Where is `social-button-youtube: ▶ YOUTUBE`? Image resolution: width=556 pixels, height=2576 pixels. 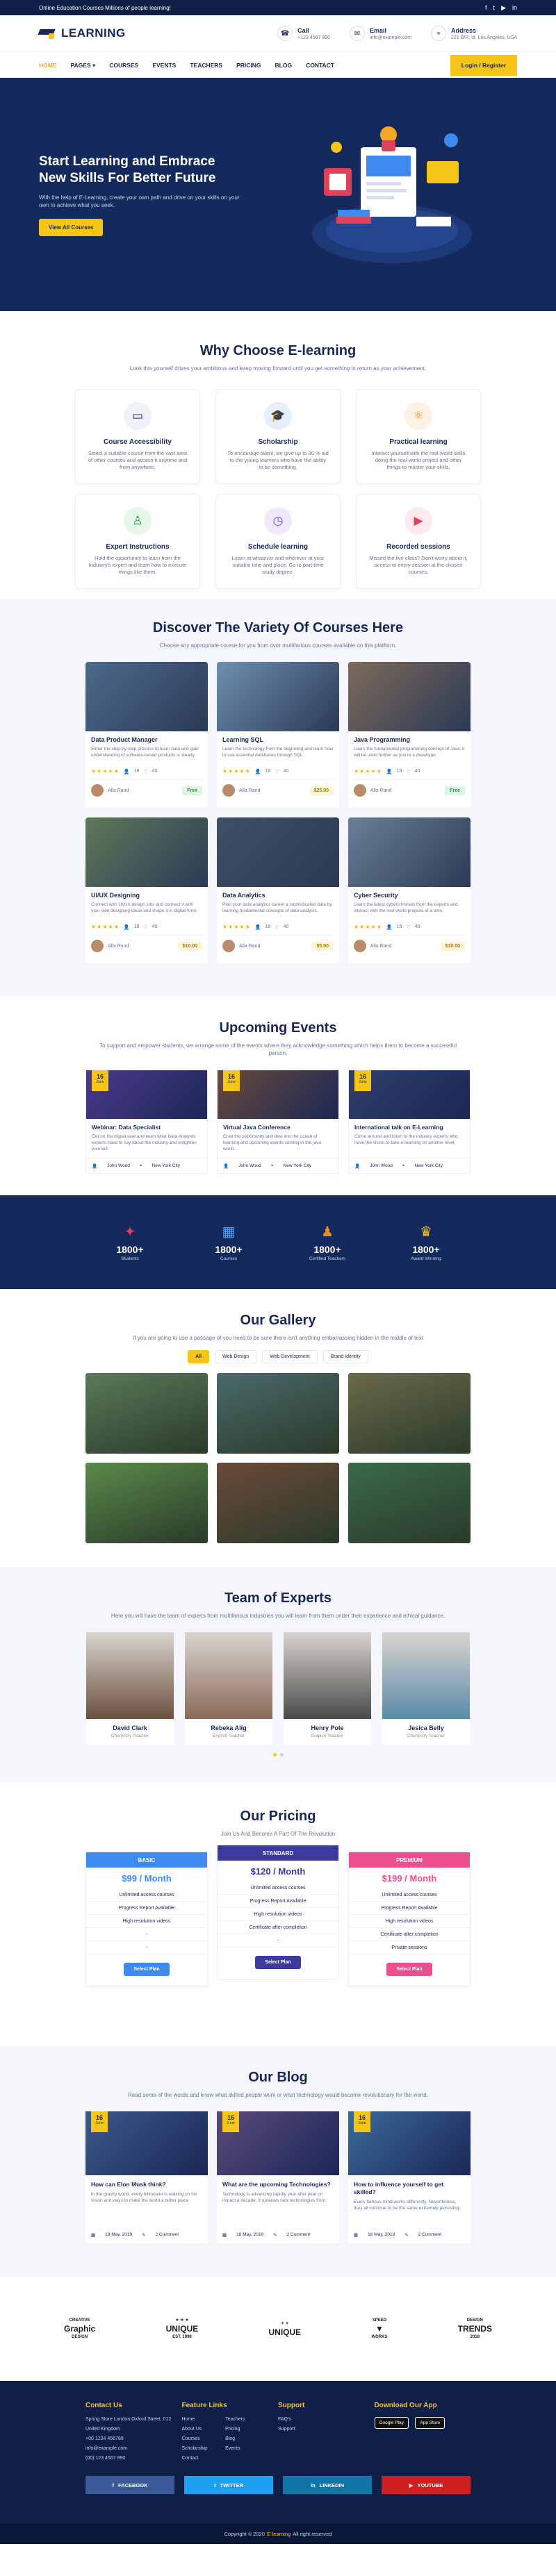
social-button-youtube: ▶ YOUTUBE is located at coordinates (426, 2485).